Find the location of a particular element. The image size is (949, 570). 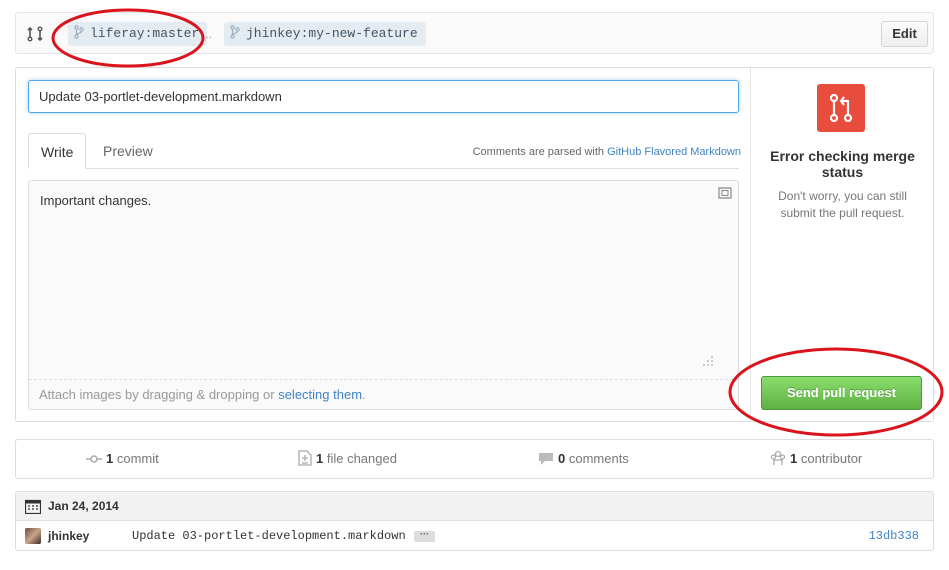

stat-commits: 1 commit is located at coordinates (122, 459).